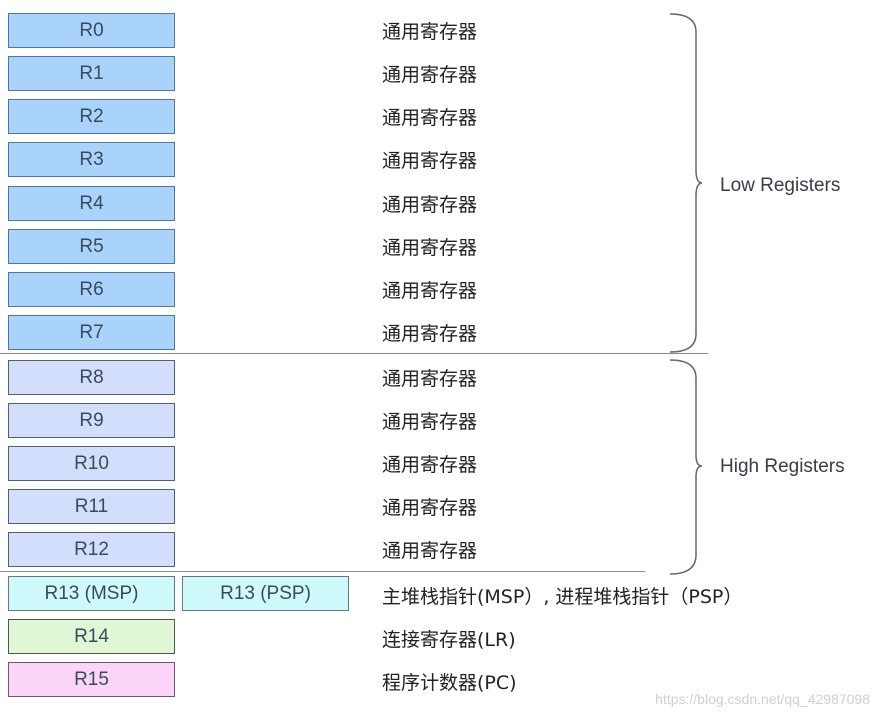 The image size is (880, 713). I want to click on register-r12: R12, so click(91, 549).